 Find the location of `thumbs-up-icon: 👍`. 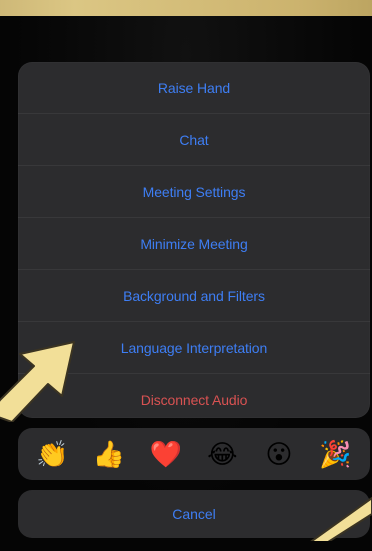

thumbs-up-icon: 👍 is located at coordinates (109, 454).